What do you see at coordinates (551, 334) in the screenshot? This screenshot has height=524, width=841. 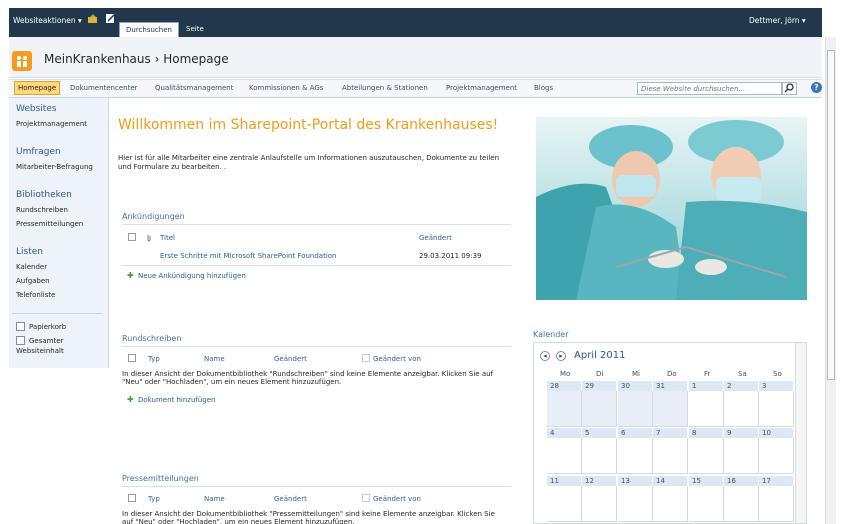 I see `calendar-title: Kalender` at bounding box center [551, 334].